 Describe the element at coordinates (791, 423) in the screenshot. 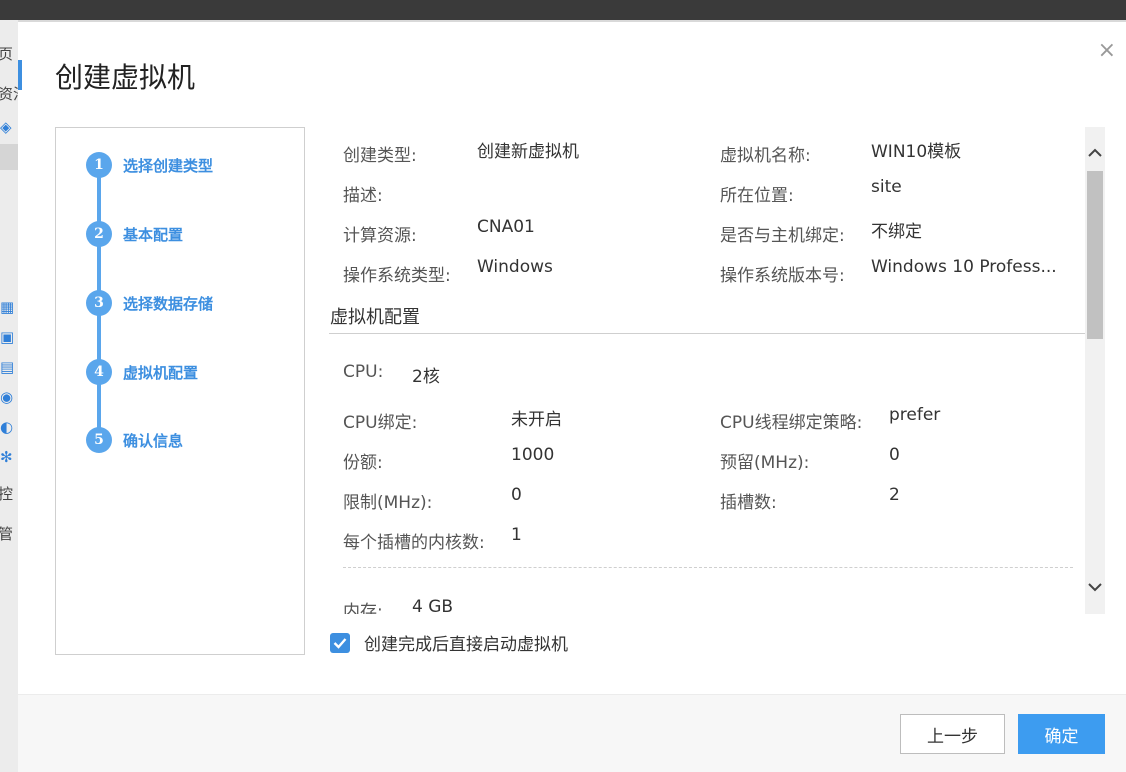

I see `cpu-thread-policy-label: CPU线程绑定策略:` at that location.